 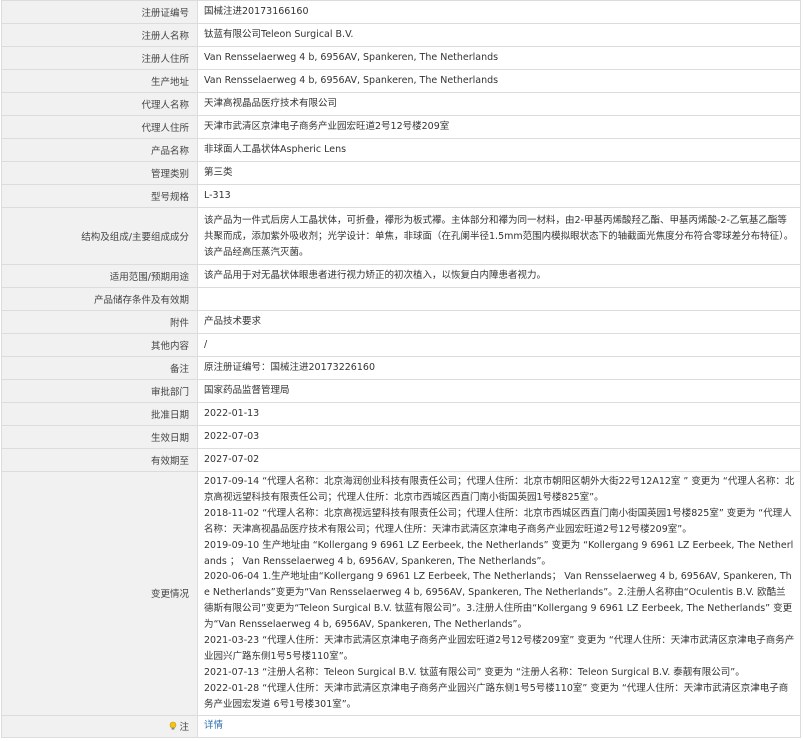 What do you see at coordinates (499, 196) in the screenshot?
I see `value-model-spec: L-313` at bounding box center [499, 196].